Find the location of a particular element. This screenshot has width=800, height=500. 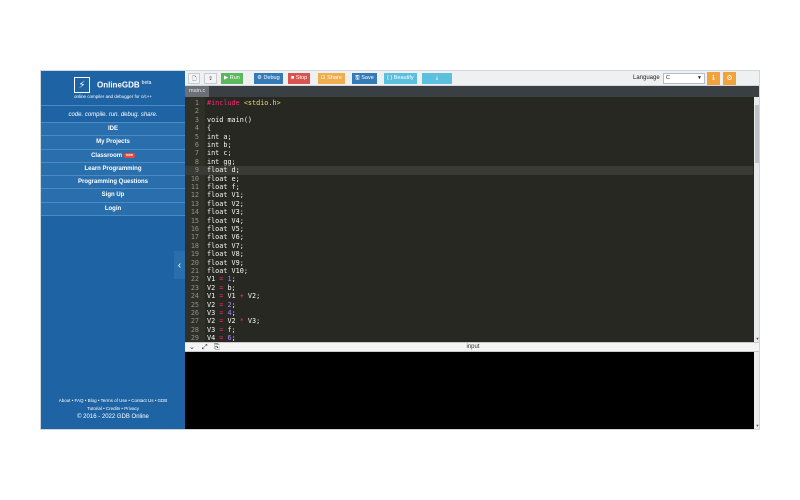

line-number: 16 is located at coordinates (194, 229).